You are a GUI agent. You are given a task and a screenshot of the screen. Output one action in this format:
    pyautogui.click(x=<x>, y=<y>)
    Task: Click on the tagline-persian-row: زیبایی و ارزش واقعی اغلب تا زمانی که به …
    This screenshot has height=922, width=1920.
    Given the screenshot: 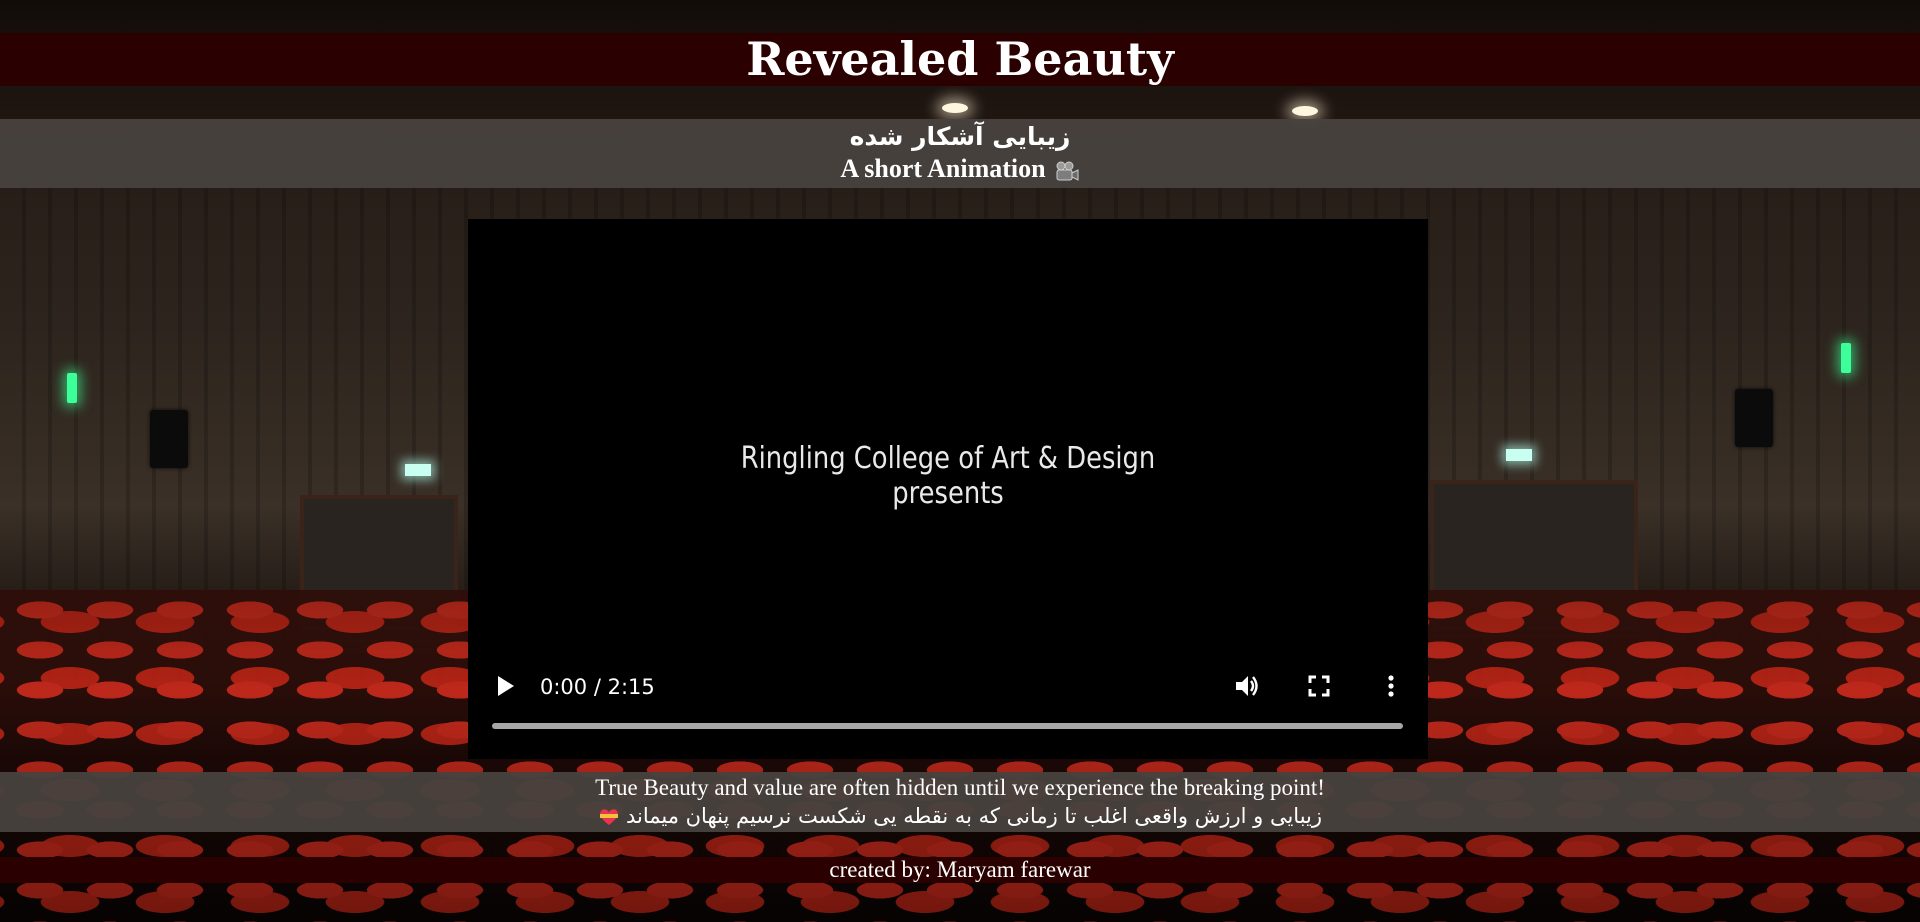 What is the action you would take?
    pyautogui.click(x=960, y=816)
    